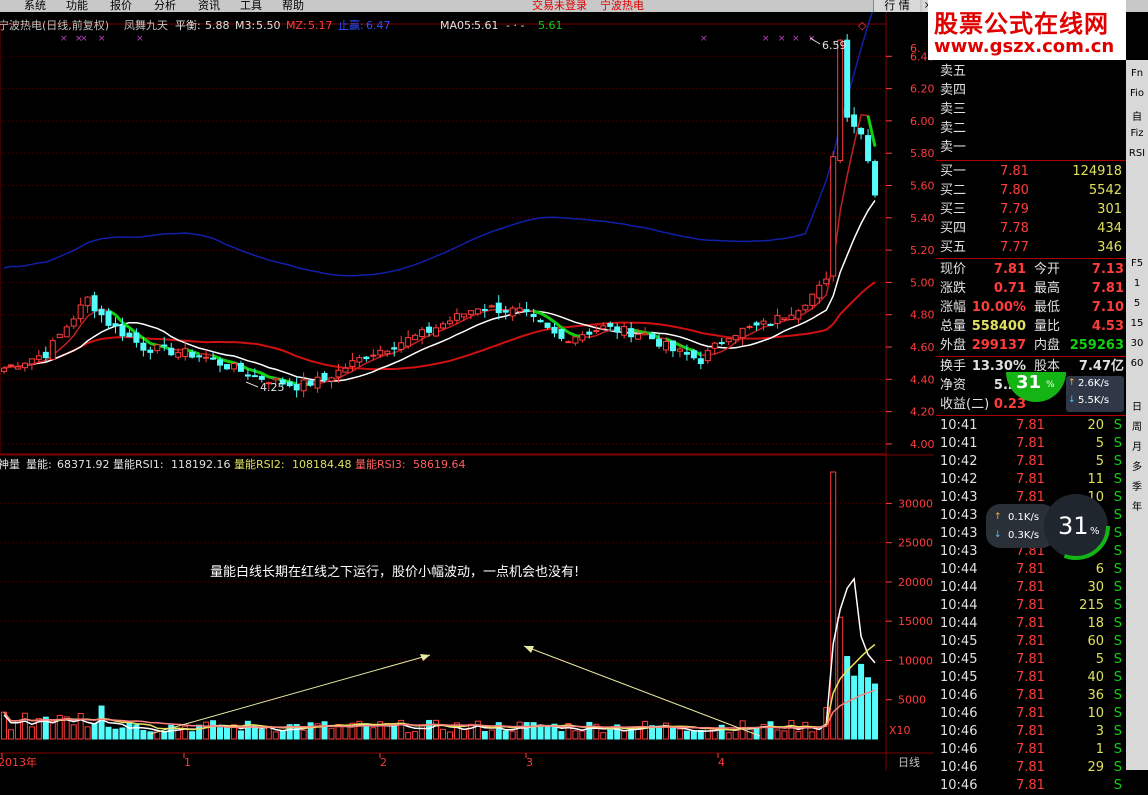 This screenshot has height=795, width=1148. What do you see at coordinates (1014, 209) in the screenshot?
I see `buy-level-price: 7.79` at bounding box center [1014, 209].